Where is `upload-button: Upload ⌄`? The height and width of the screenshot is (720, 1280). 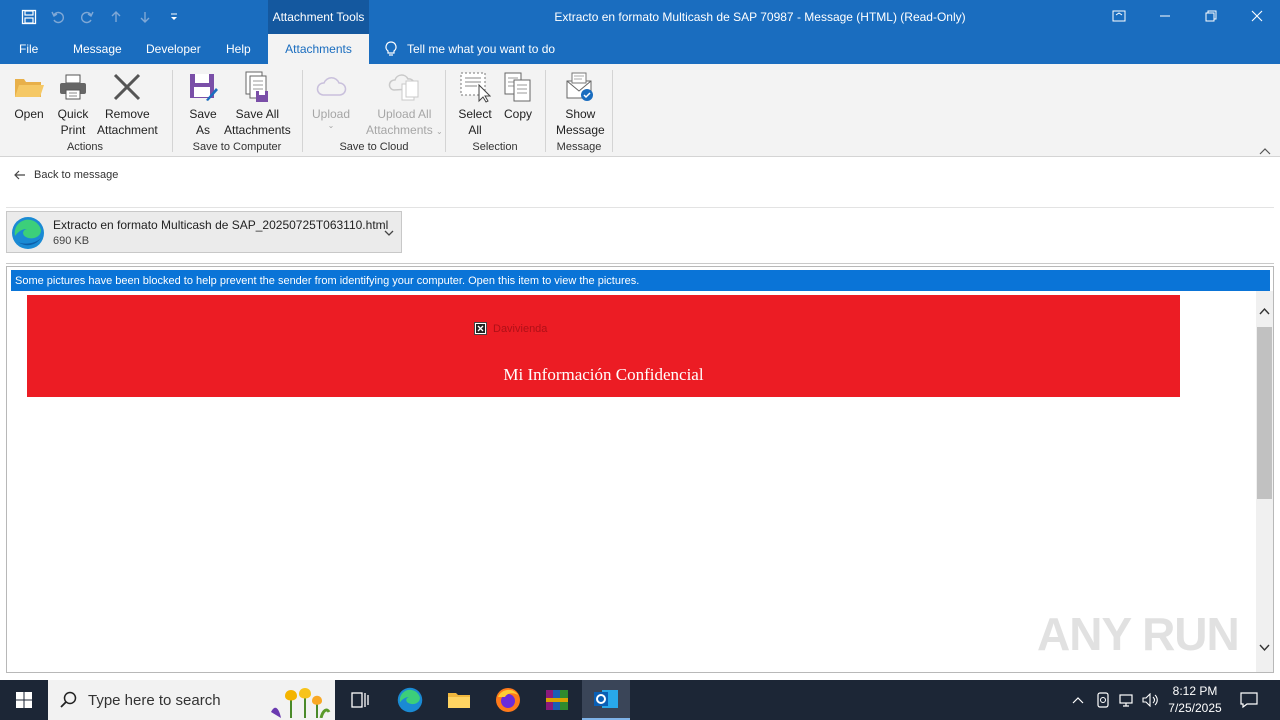
upload-button: Upload ⌄ is located at coordinates (331, 100).